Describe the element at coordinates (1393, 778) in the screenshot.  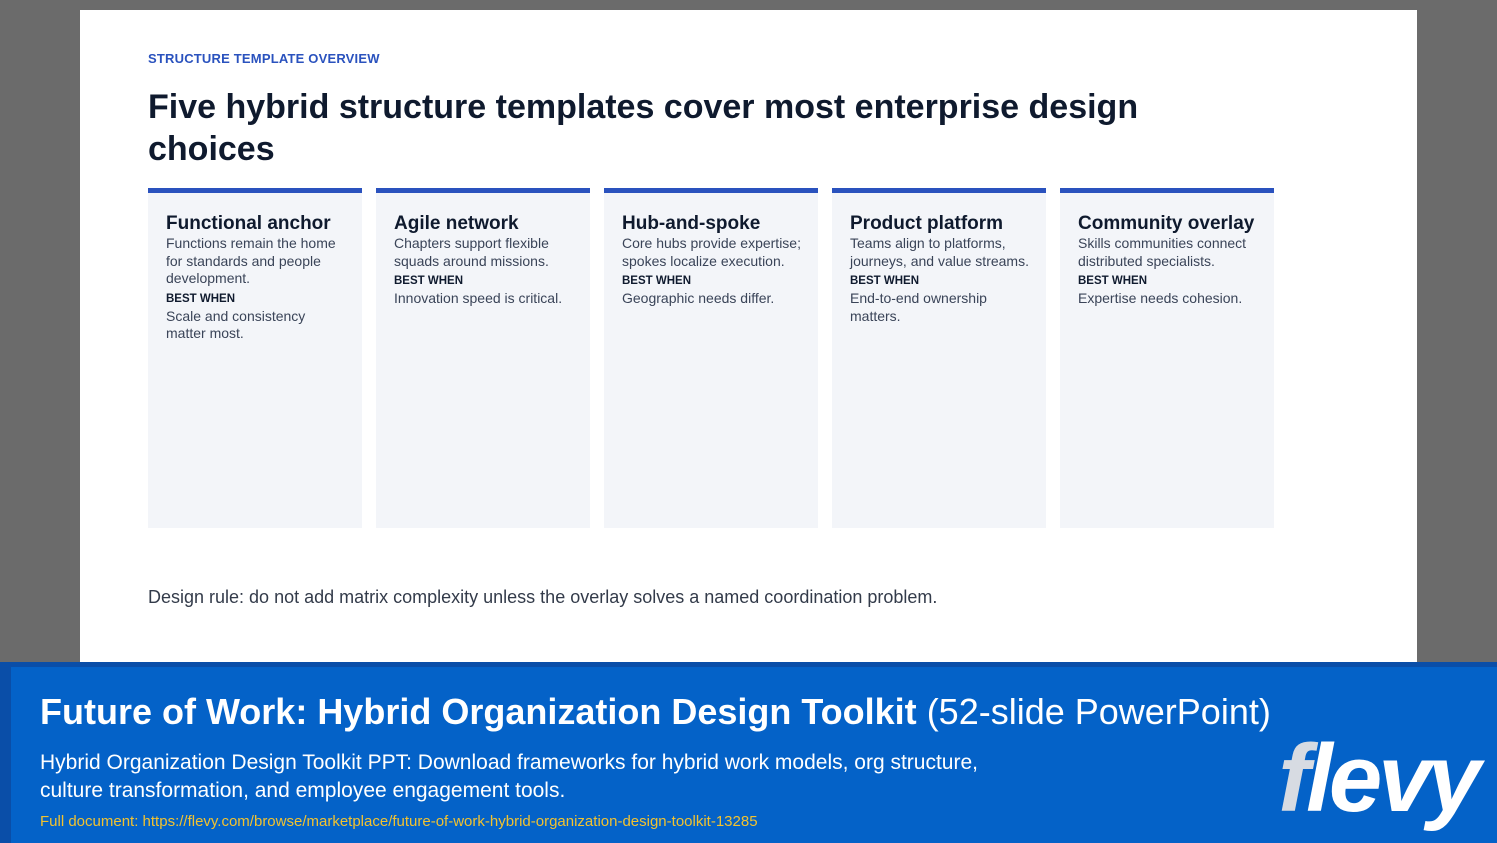
I see `flevy-logo-rest: levy` at that location.